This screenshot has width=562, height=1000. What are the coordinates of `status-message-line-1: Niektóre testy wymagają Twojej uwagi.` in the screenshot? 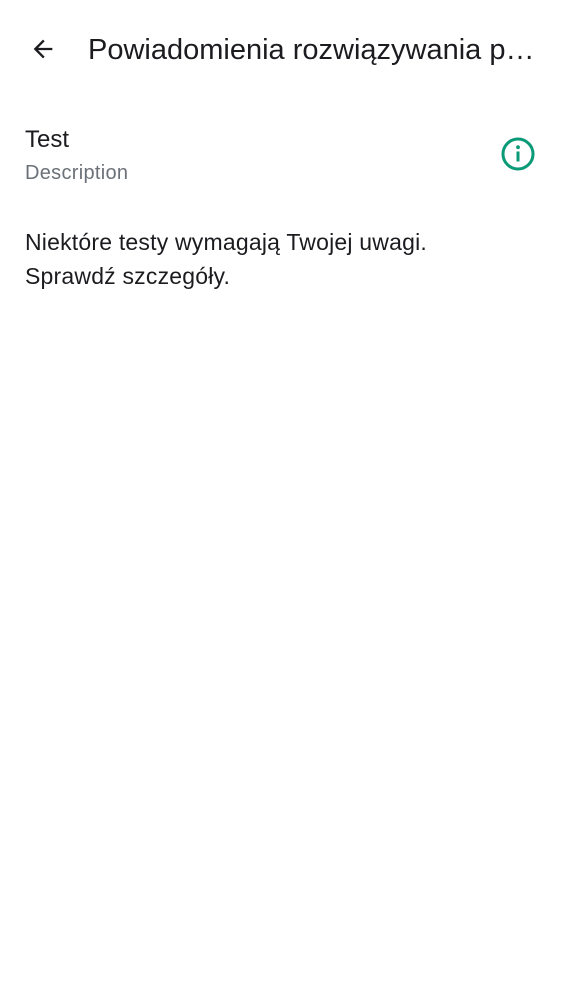 It's located at (226, 242).